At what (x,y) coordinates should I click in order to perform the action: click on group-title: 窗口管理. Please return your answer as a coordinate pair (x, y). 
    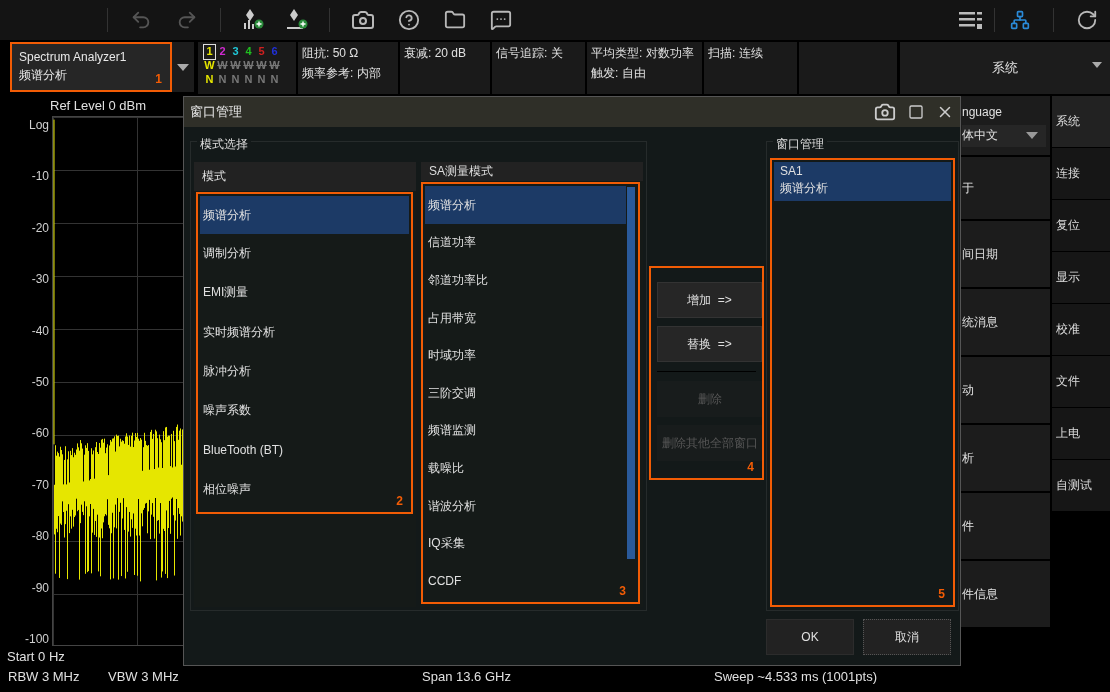
    Looking at the image, I should click on (800, 144).